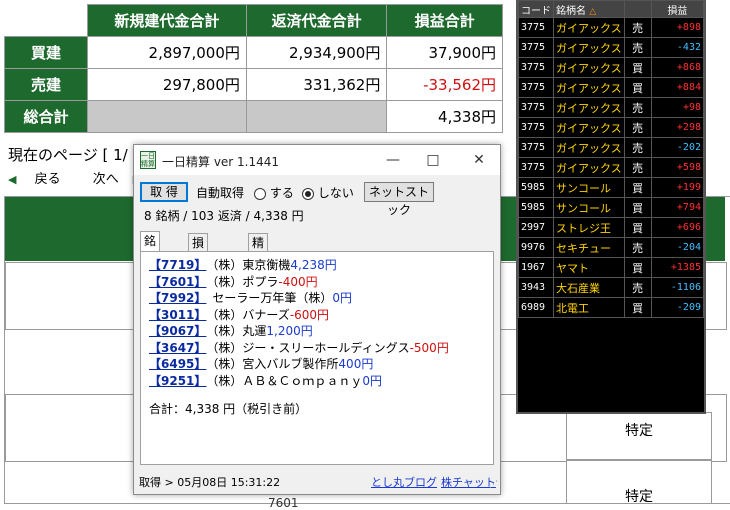 Image resolution: width=730 pixels, height=510 pixels. Describe the element at coordinates (46, 84) in the screenshot. I see `summary-row-sell-label: 売建` at that location.